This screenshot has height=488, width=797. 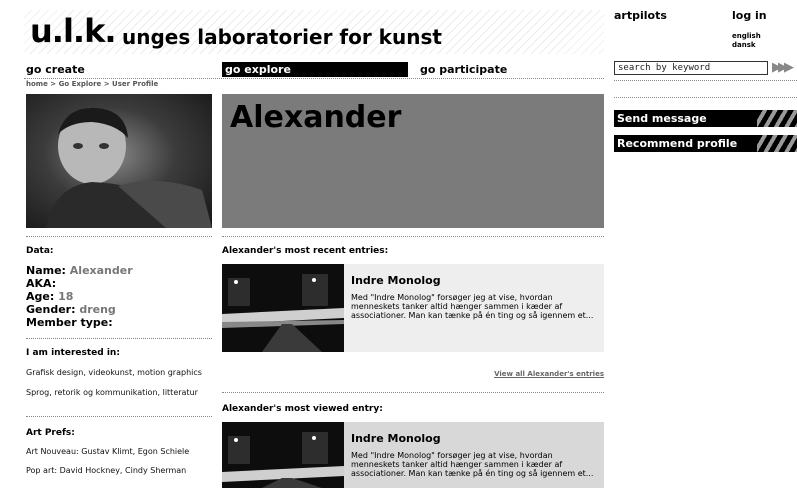 I want to click on logo-band: u.l.k. unges laboratorier for kunst, so click(x=314, y=32).